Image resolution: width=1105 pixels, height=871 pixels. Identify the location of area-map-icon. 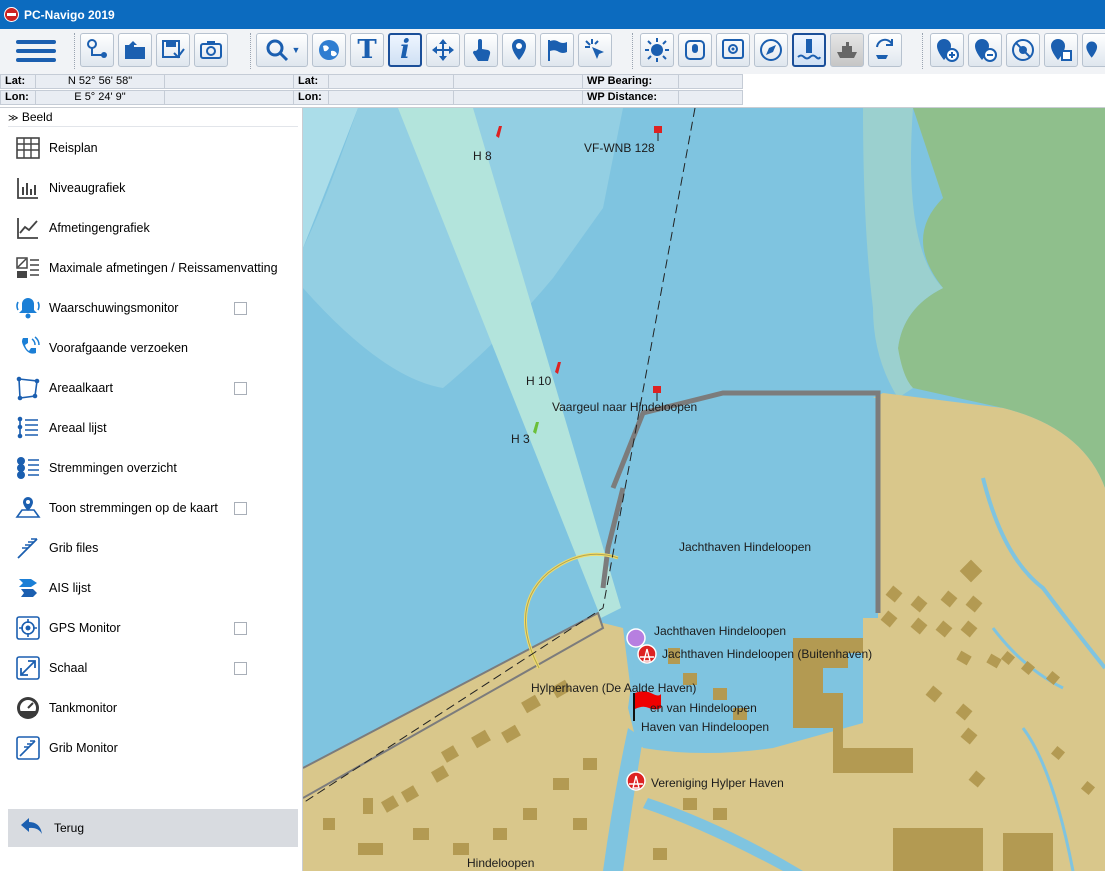
(28, 388).